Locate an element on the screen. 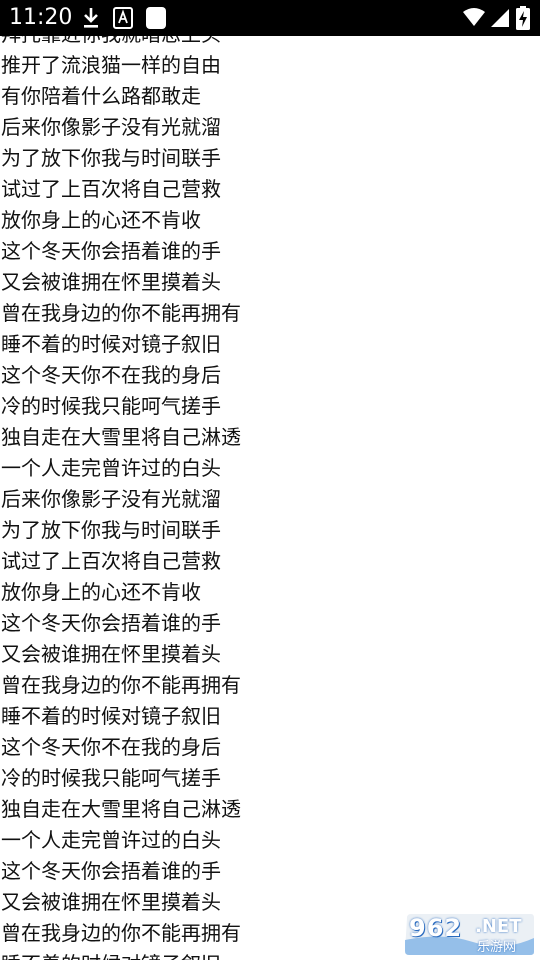 This screenshot has width=540, height=960. status-time: 11:20 is located at coordinates (41, 17).